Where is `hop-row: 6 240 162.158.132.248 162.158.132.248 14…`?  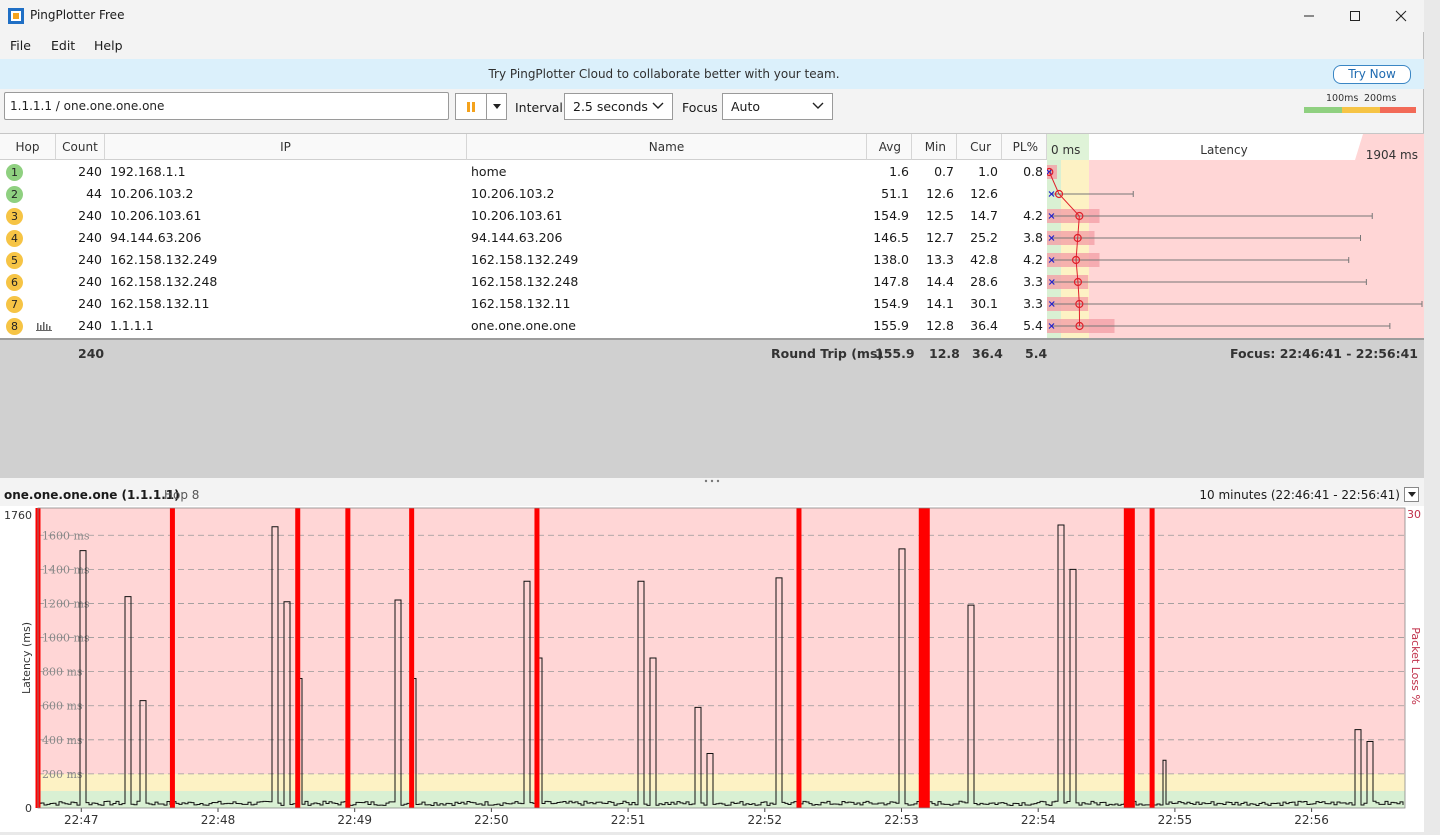 hop-row: 6 240 162.158.132.248 162.158.132.248 14… is located at coordinates (523, 282).